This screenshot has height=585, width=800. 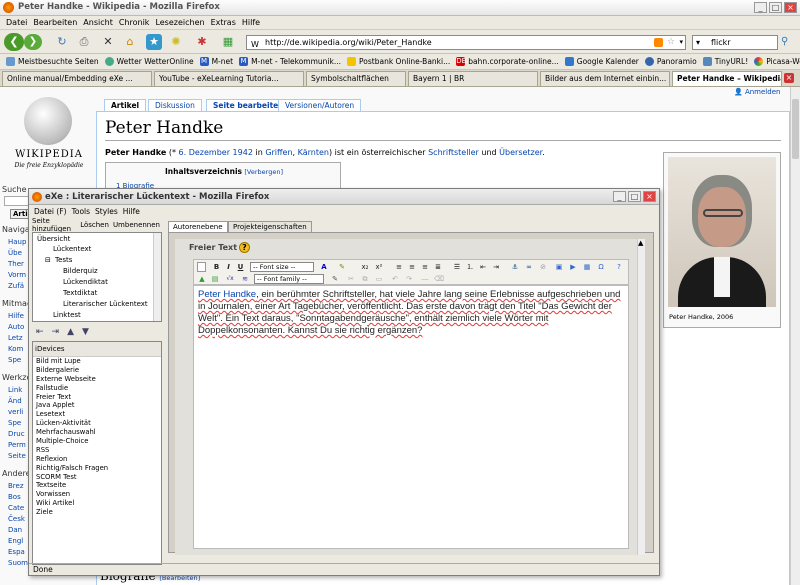 What do you see at coordinates (453, 152) in the screenshot?
I see `schriftsteller-link: Schriftsteller` at bounding box center [453, 152].